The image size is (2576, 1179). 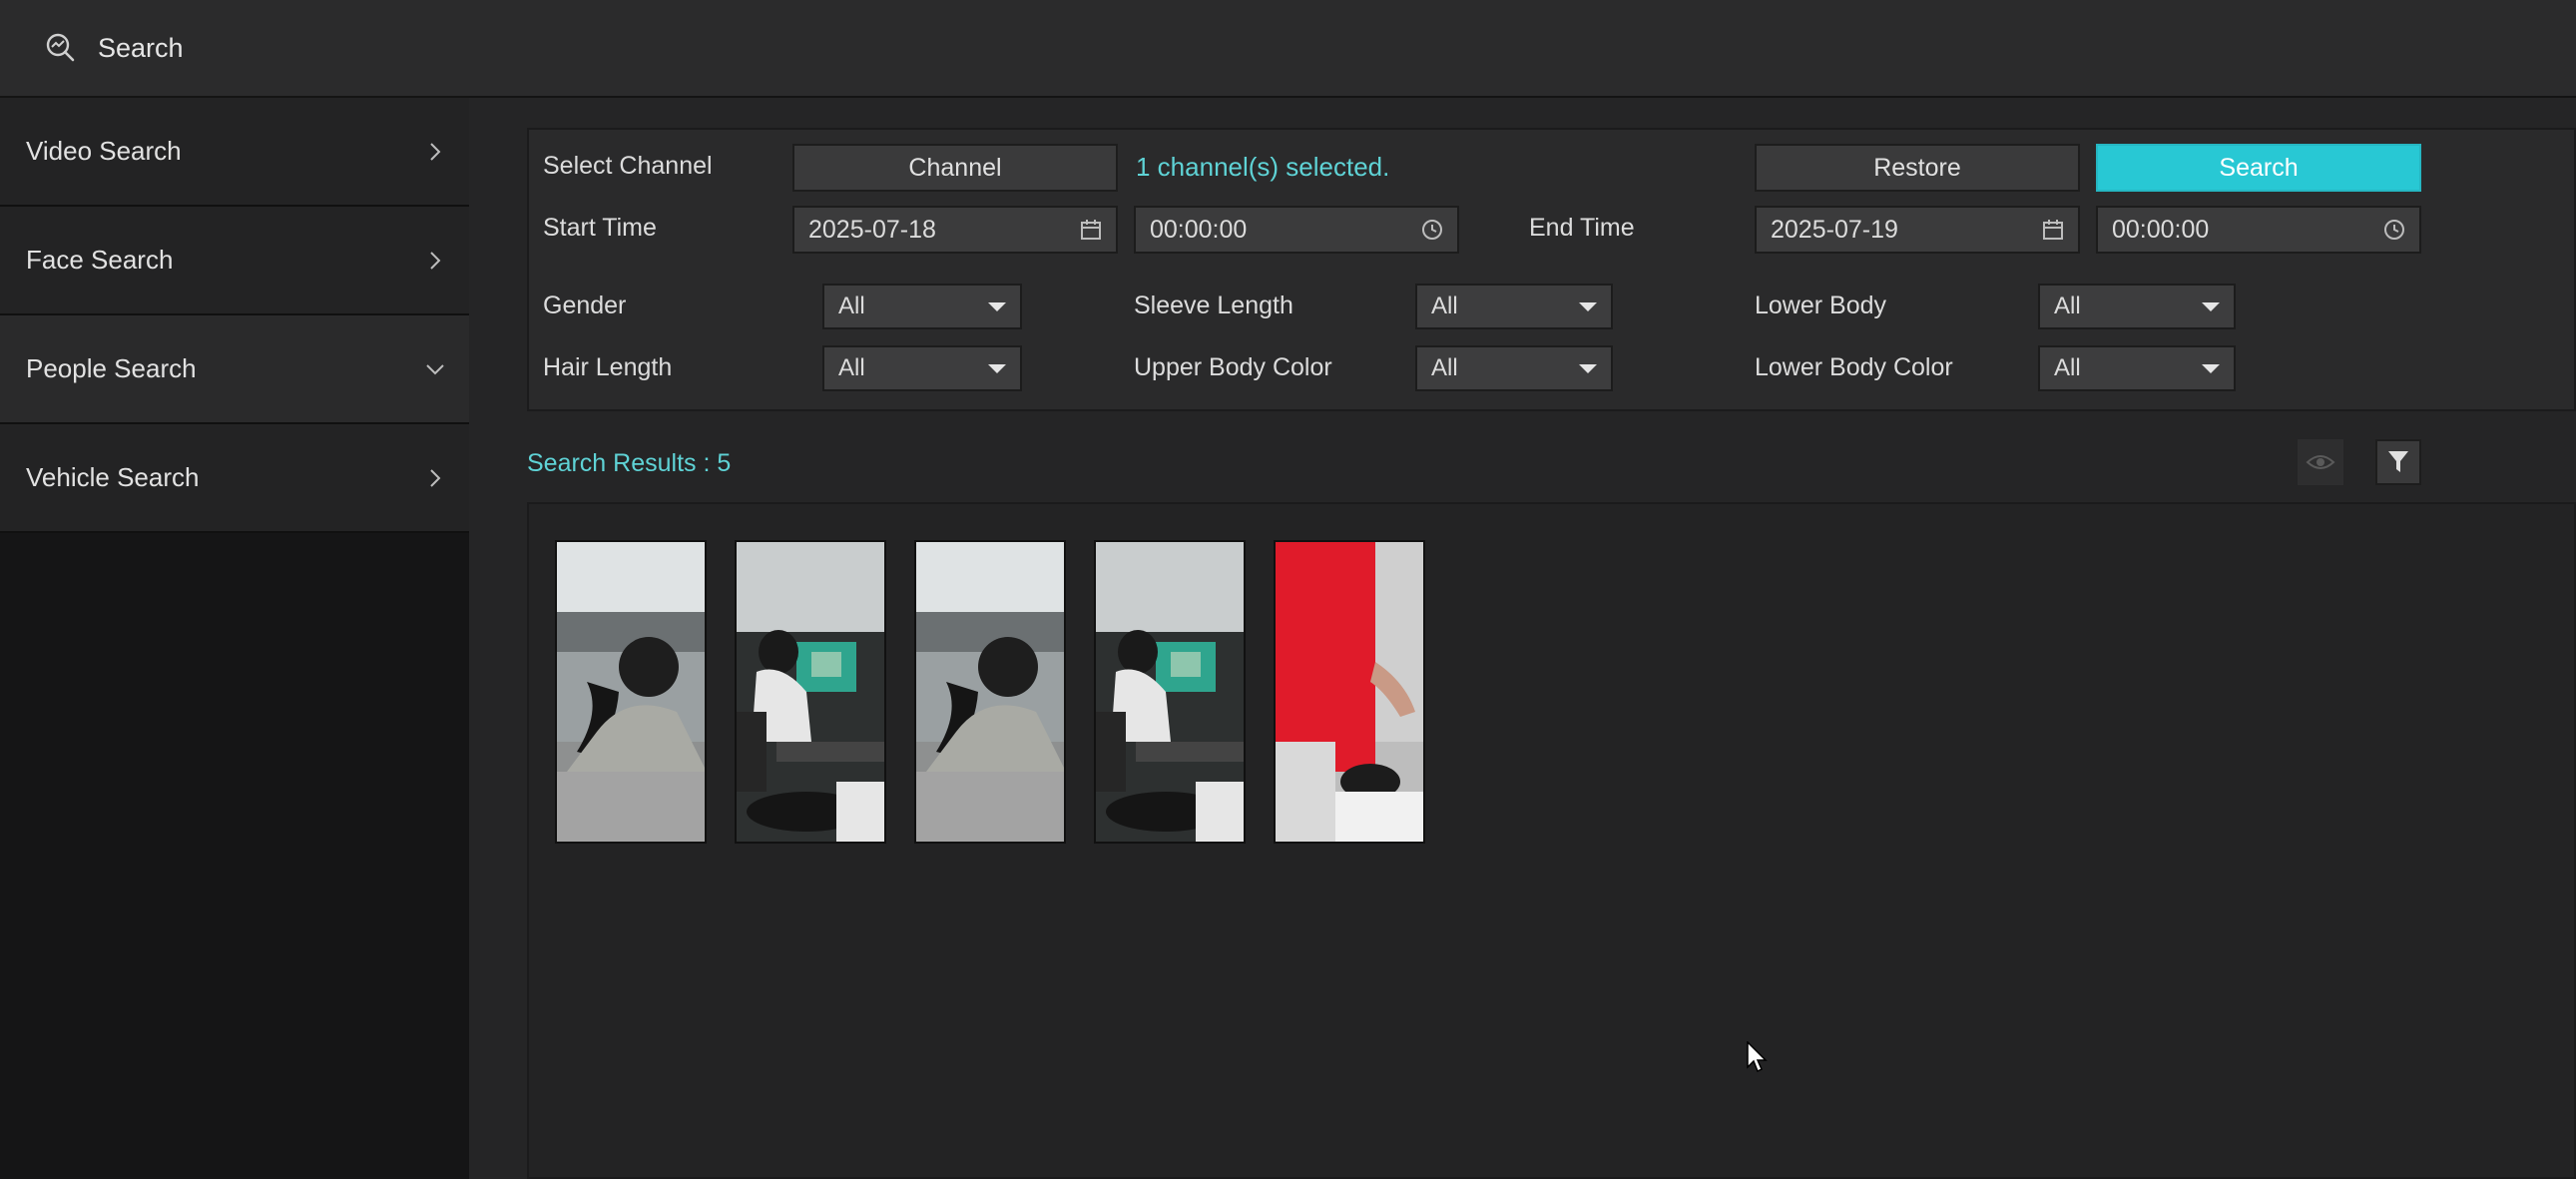 What do you see at coordinates (1821, 305) in the screenshot?
I see `lower-body-label: Lower Body` at bounding box center [1821, 305].